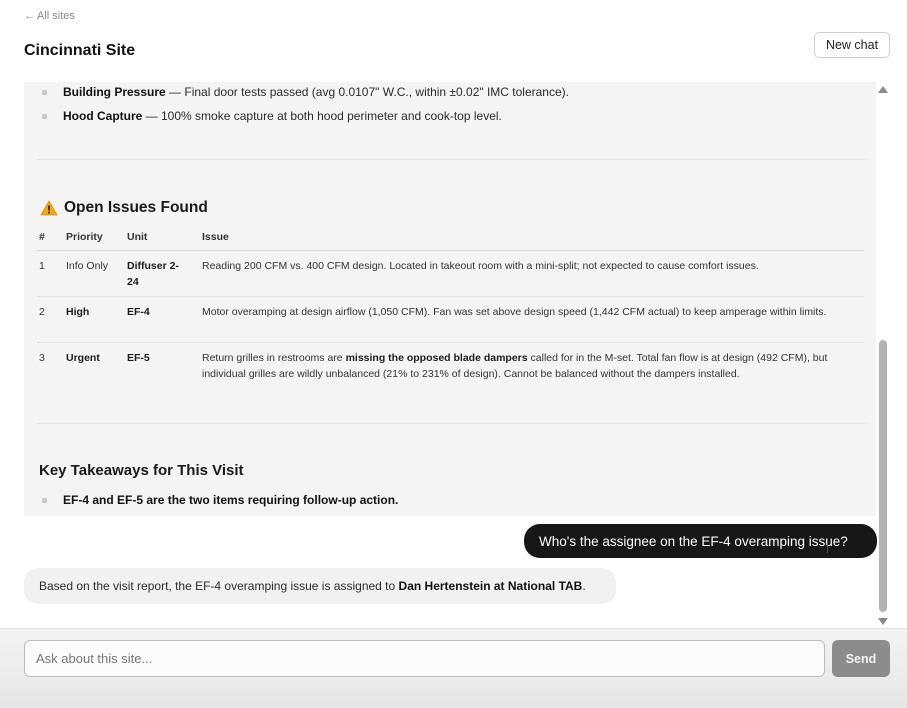 The height and width of the screenshot is (708, 907). Describe the element at coordinates (87, 266) in the screenshot. I see `cell-priority: Info Only` at that location.